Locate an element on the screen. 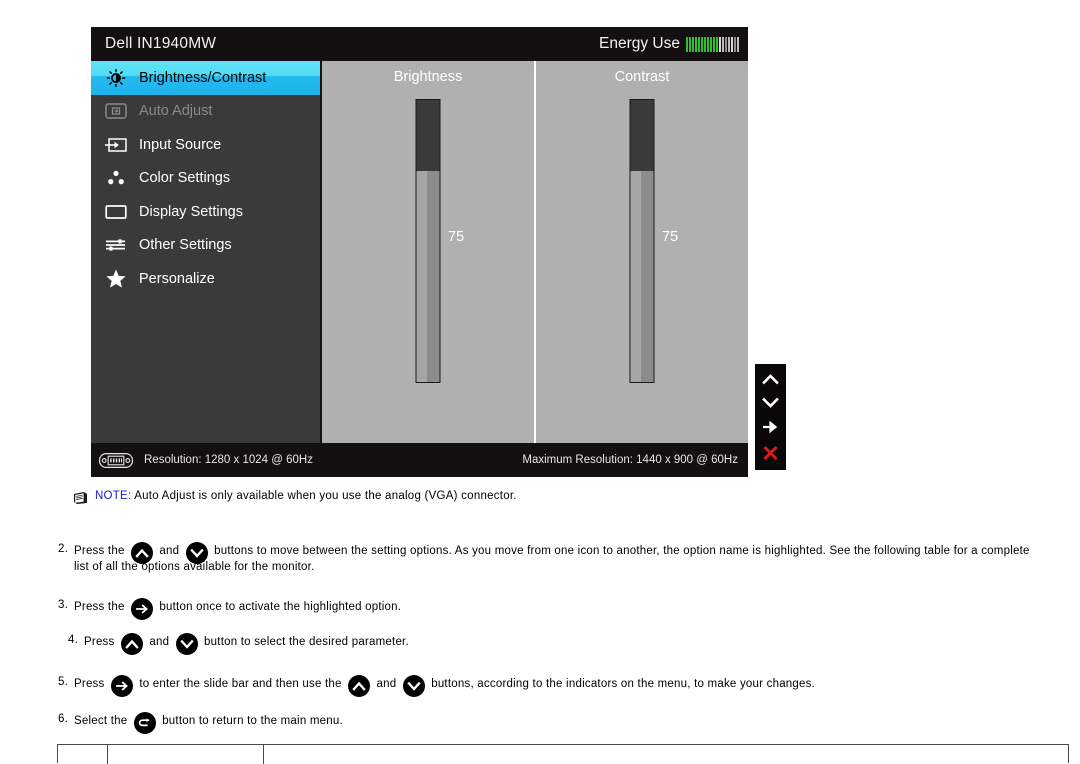 The height and width of the screenshot is (764, 1080). step-2-text-a: Press the is located at coordinates (99, 551).